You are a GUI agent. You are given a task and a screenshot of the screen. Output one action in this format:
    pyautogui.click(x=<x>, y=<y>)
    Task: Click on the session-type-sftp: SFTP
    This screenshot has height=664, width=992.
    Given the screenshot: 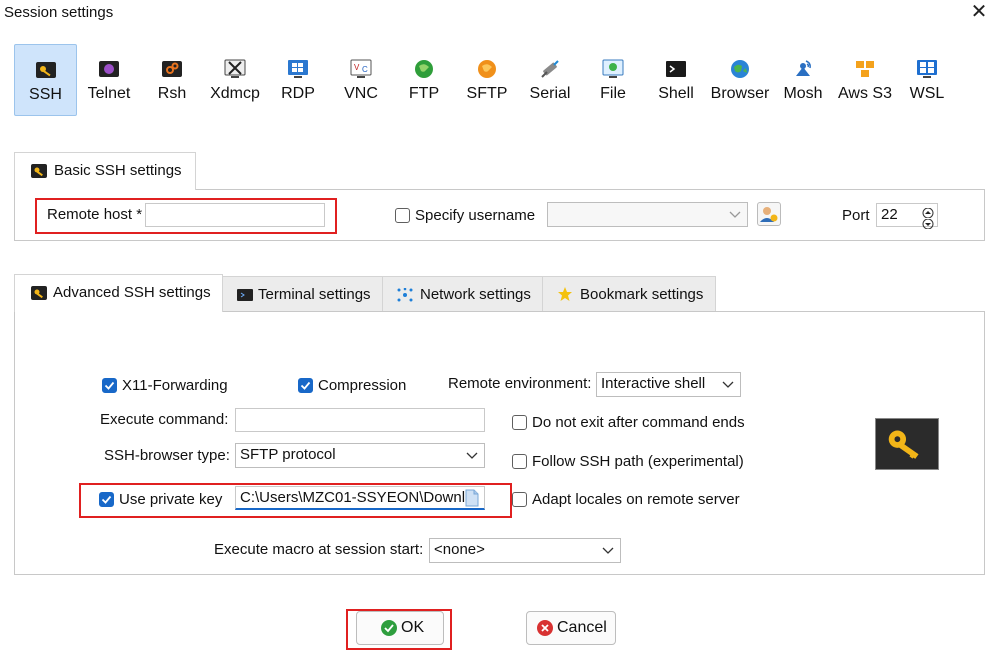 What is the action you would take?
    pyautogui.click(x=487, y=80)
    